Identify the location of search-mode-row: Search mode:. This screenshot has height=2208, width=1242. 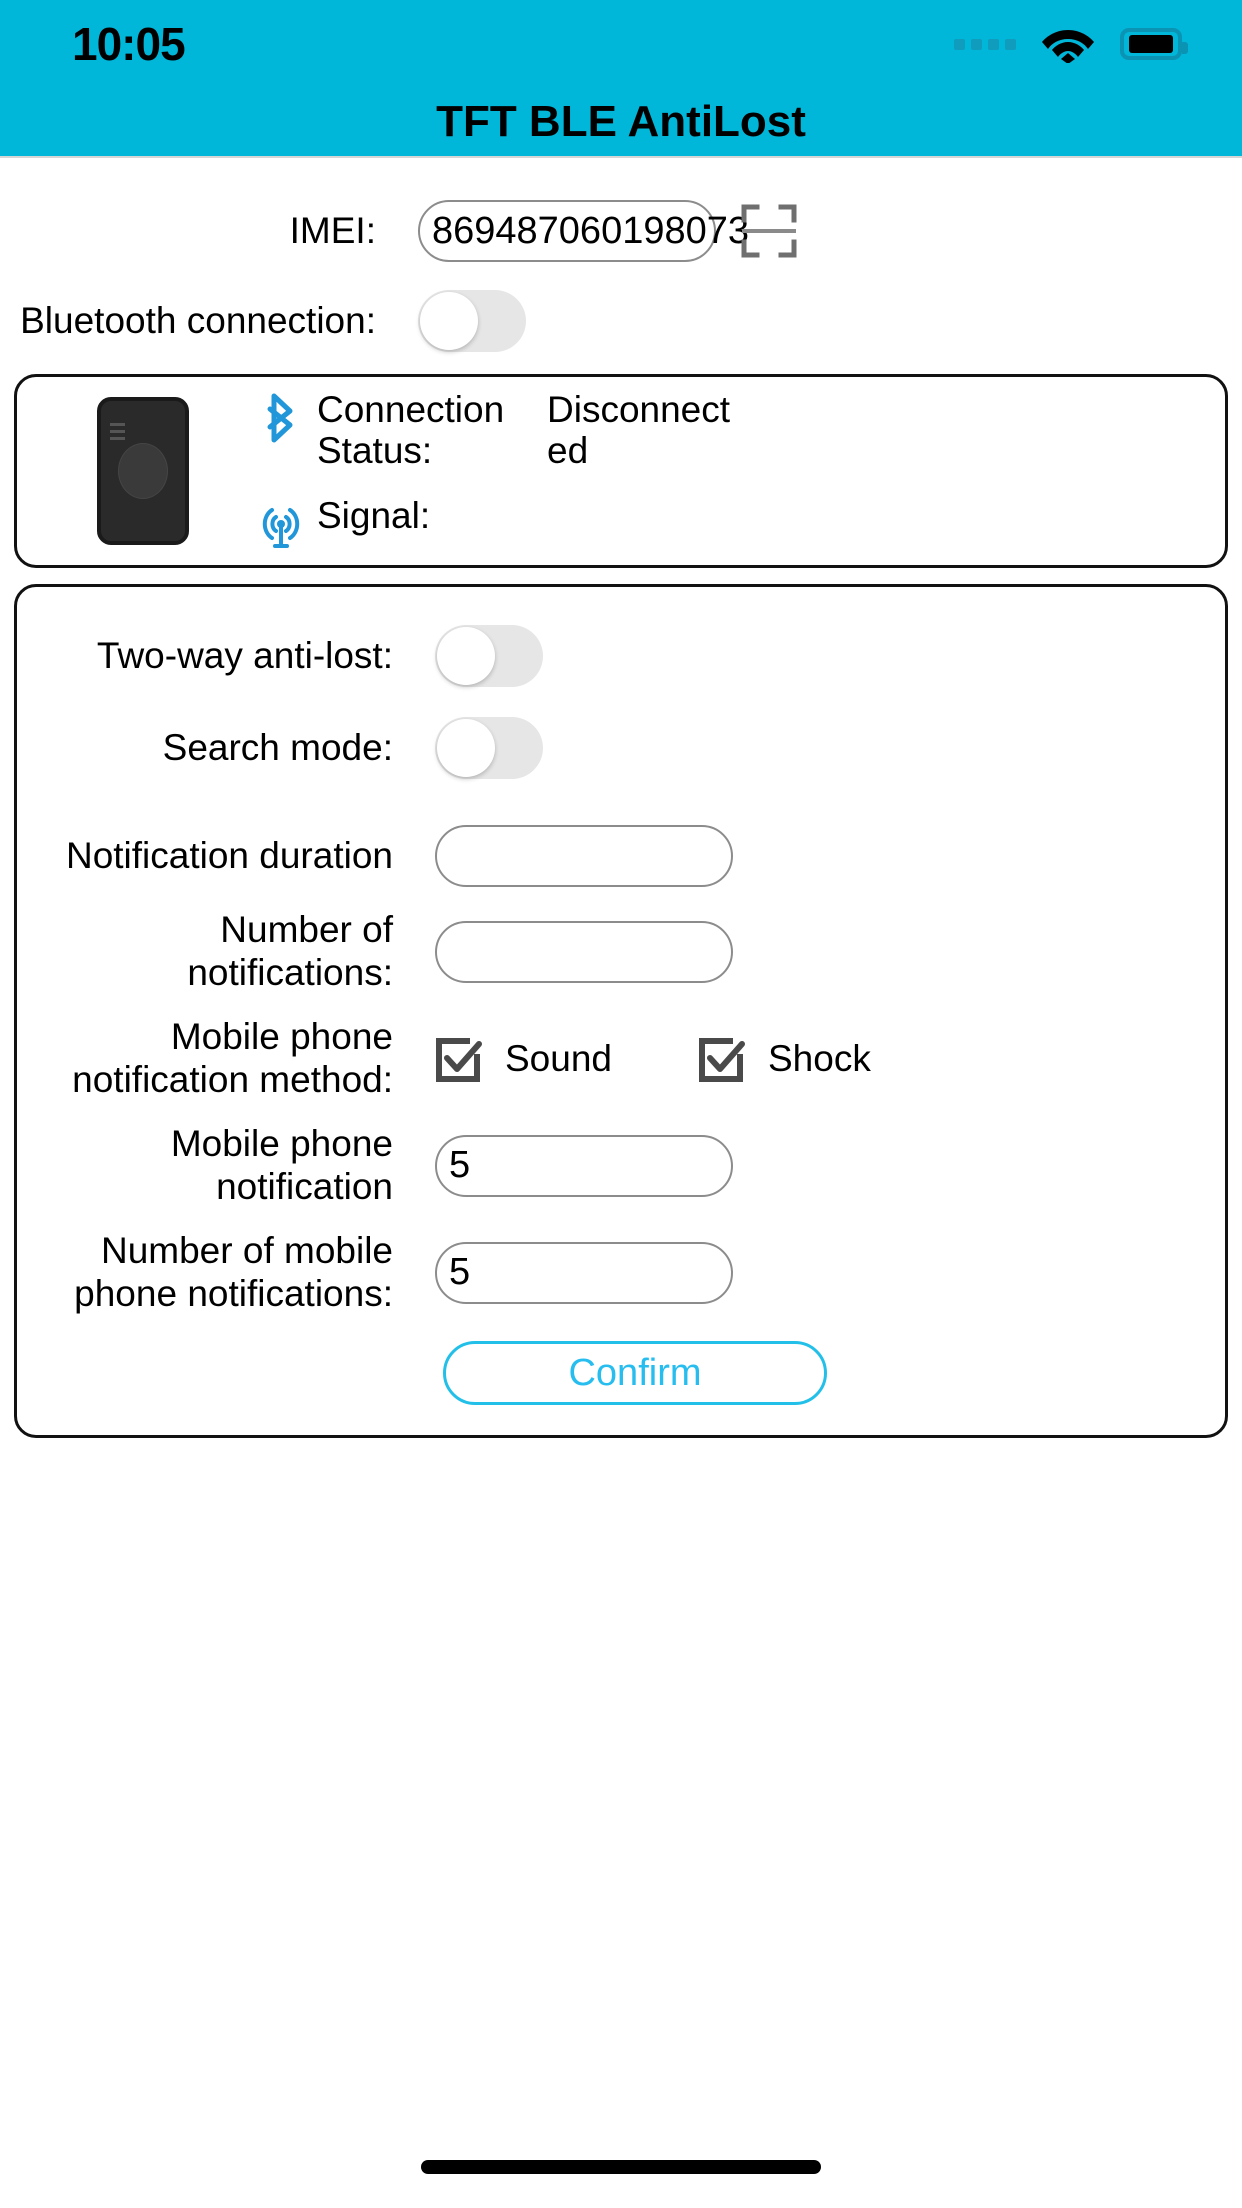
(621, 748).